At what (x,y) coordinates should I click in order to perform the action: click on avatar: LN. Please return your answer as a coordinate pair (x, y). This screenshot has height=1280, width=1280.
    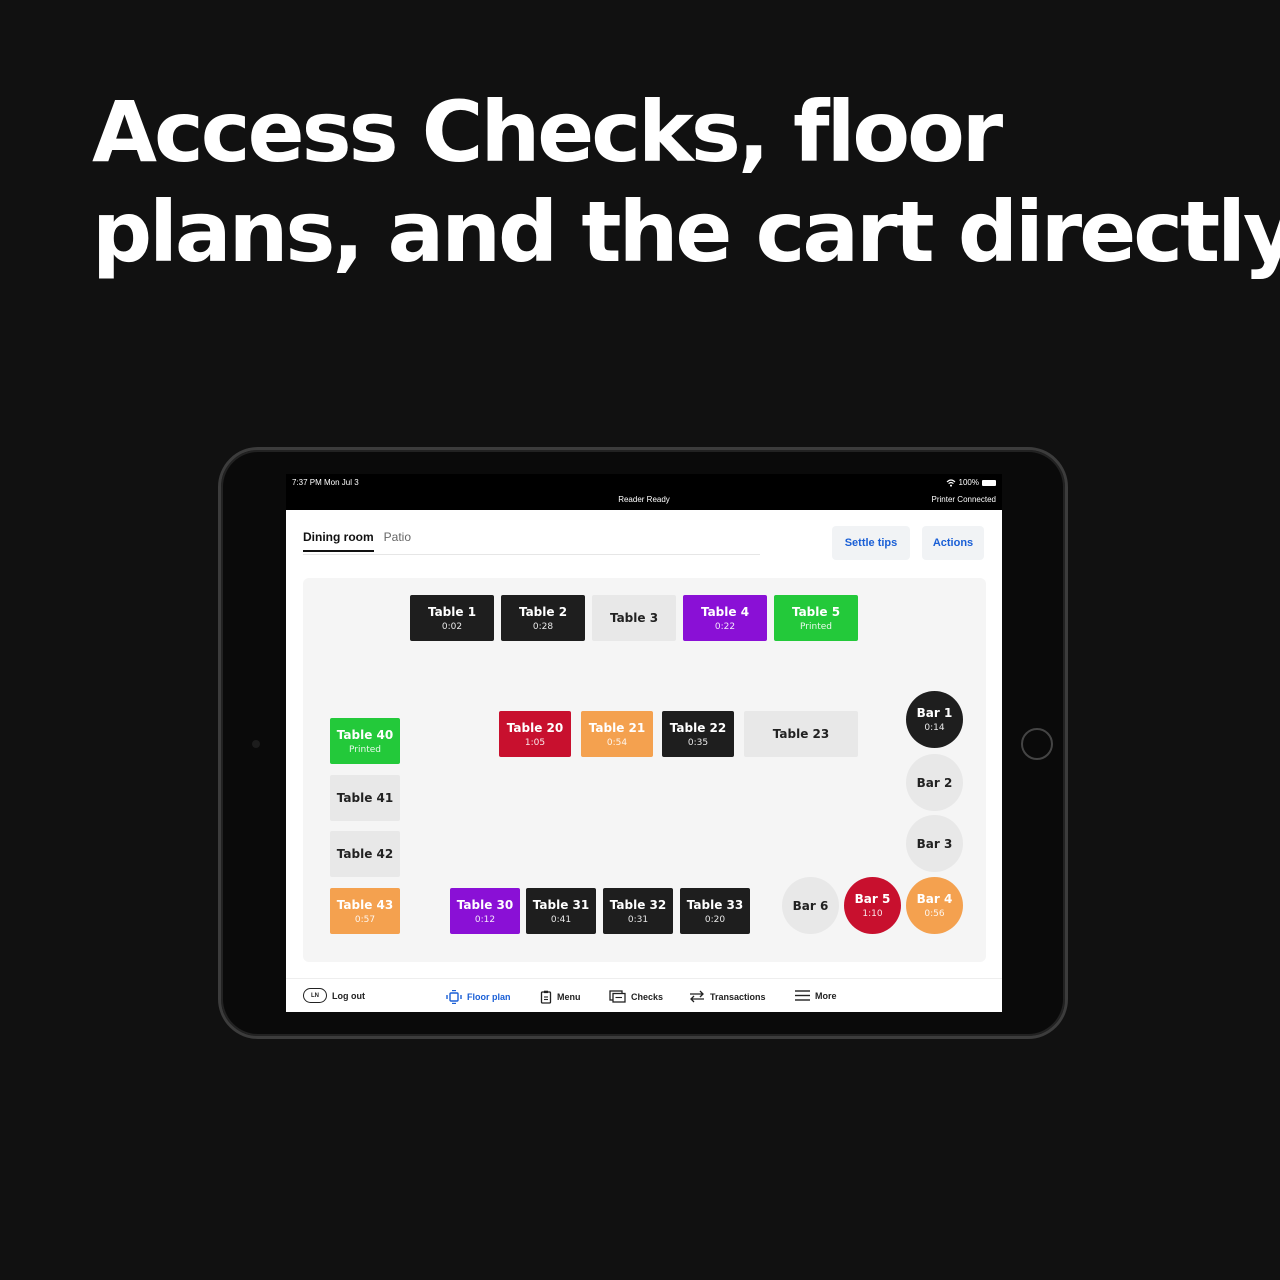
    Looking at the image, I should click on (315, 995).